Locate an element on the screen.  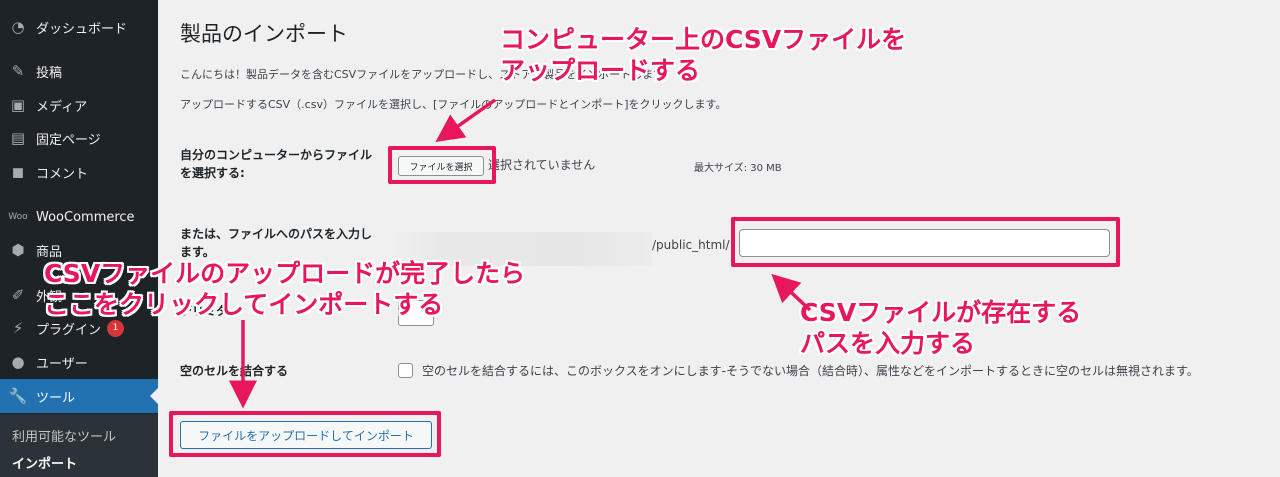
sidebar-item-users: ● ユーザー is located at coordinates (79, 362).